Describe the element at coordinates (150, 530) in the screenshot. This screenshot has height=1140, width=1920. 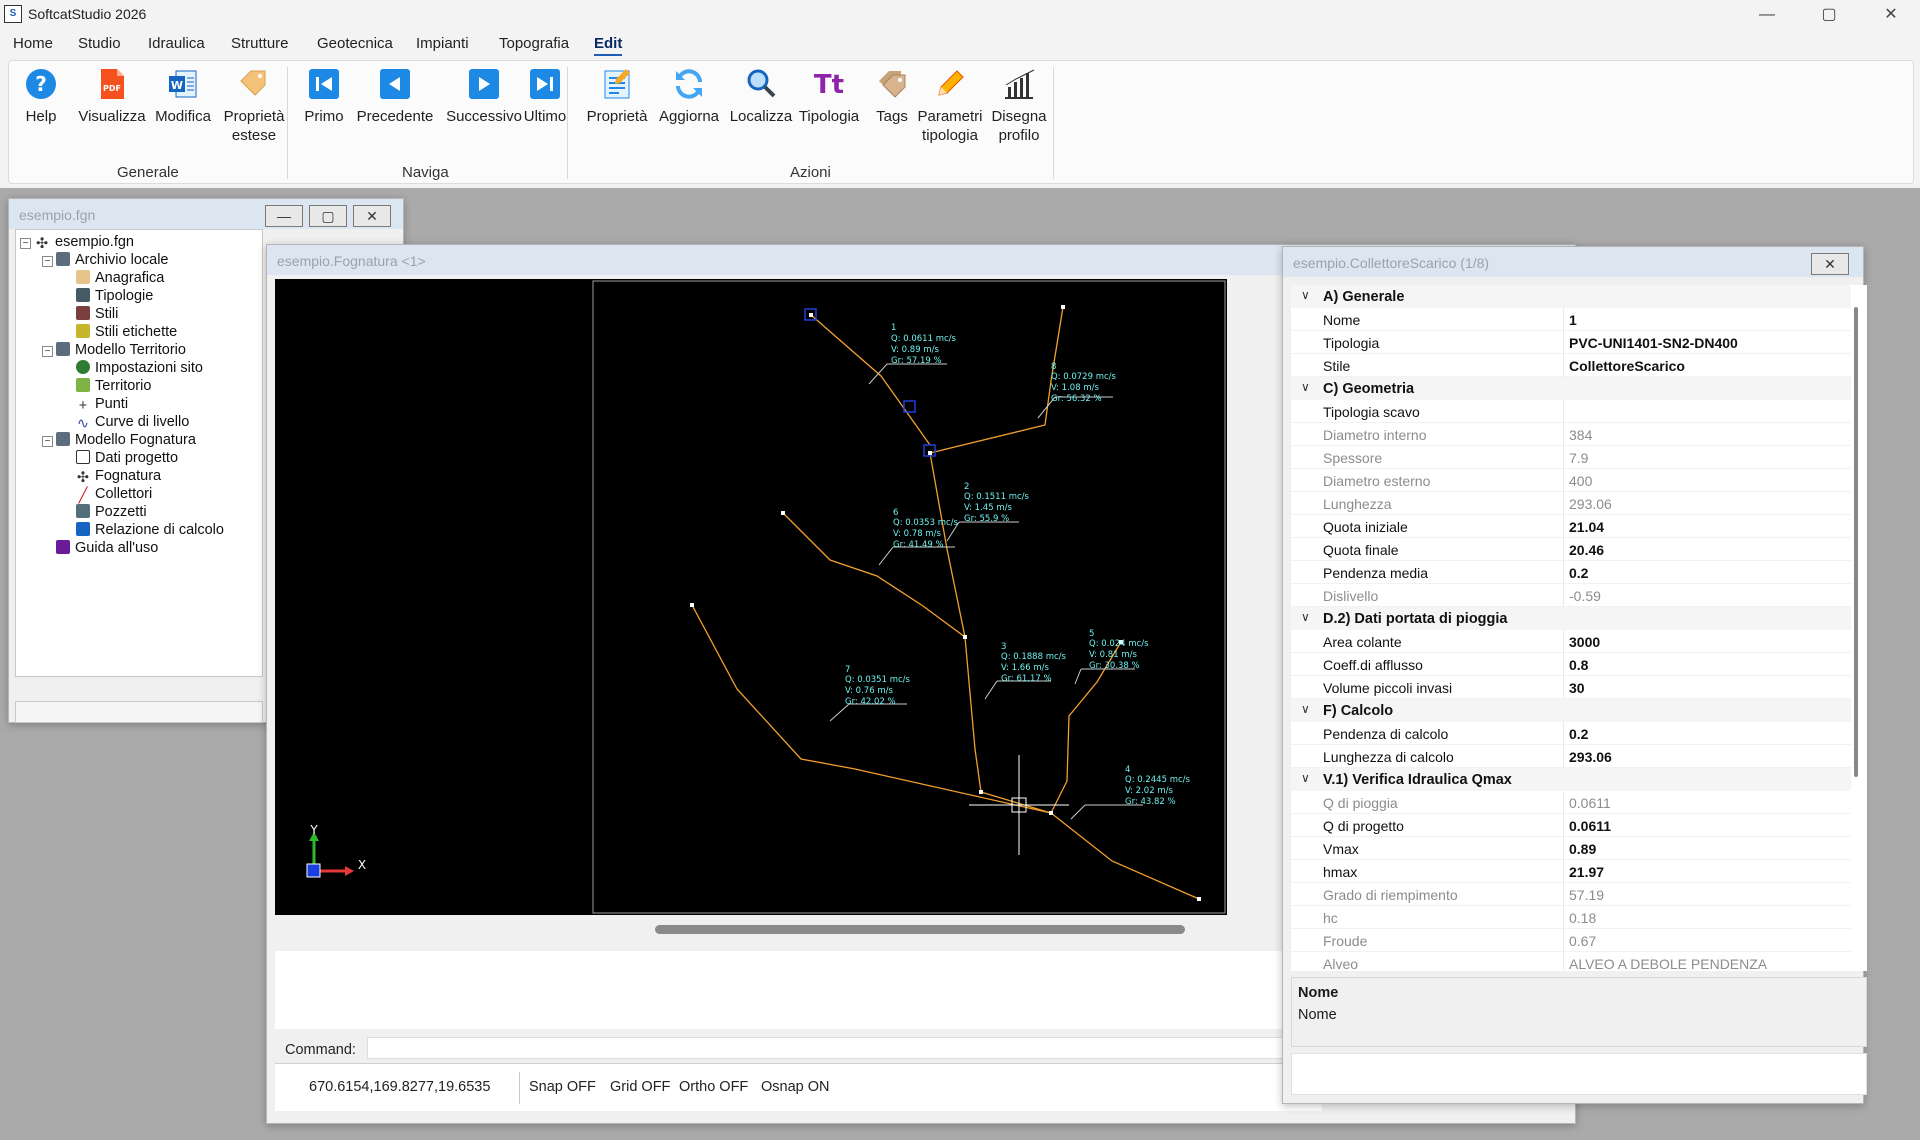
I see `tree-relazione: Relazione di calcolo` at that location.